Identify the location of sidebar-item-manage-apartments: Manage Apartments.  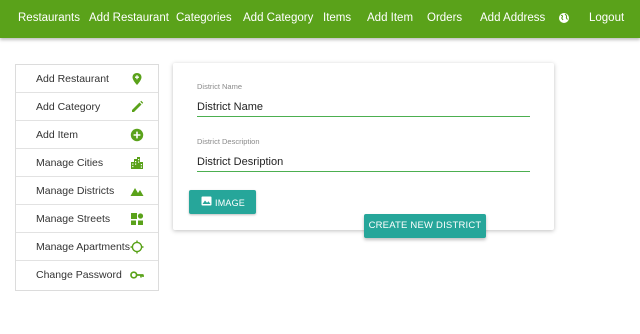
(87, 247).